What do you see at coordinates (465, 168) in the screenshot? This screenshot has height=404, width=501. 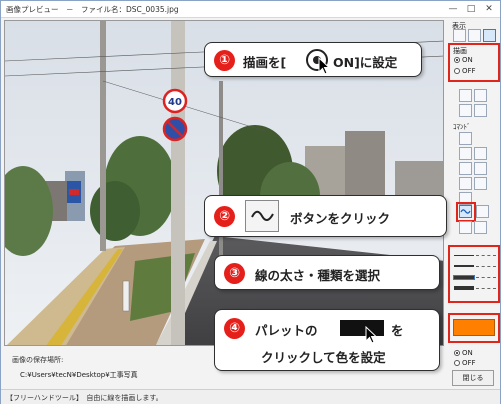 I see `line-icon` at bounding box center [465, 168].